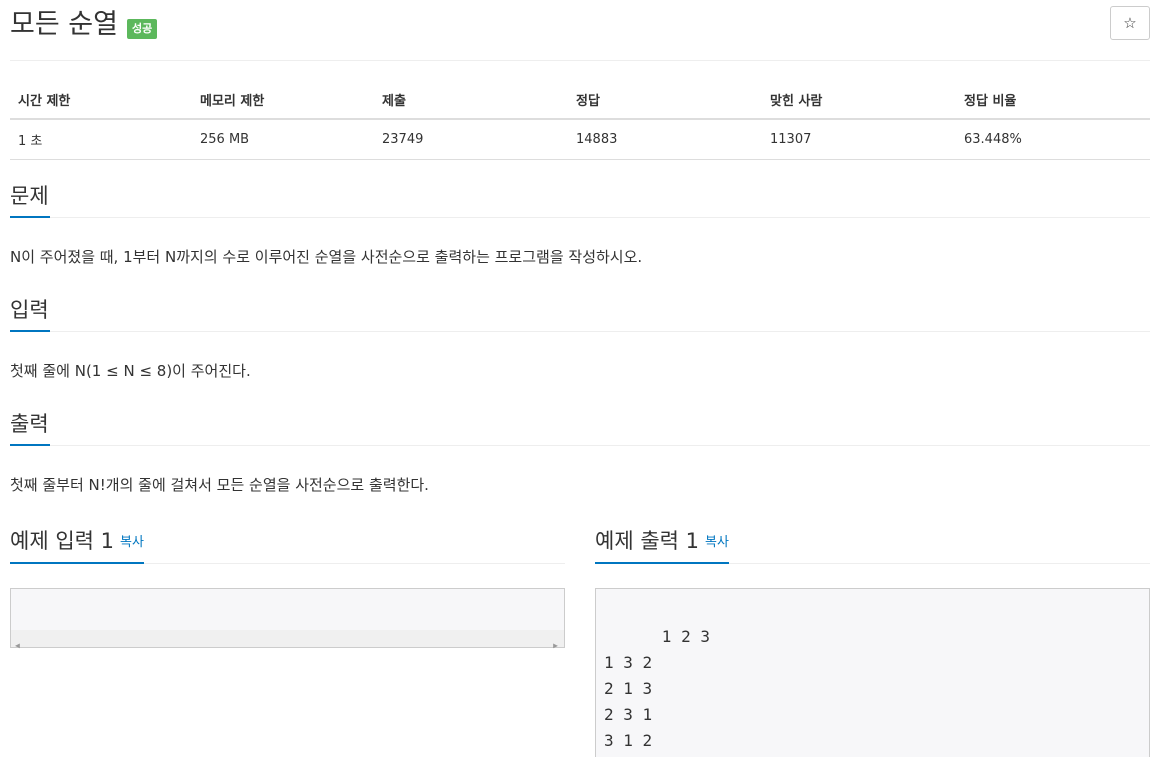 Image resolution: width=1159 pixels, height=757 pixels. What do you see at coordinates (580, 428) in the screenshot?
I see `section-output-heading: 출력` at bounding box center [580, 428].